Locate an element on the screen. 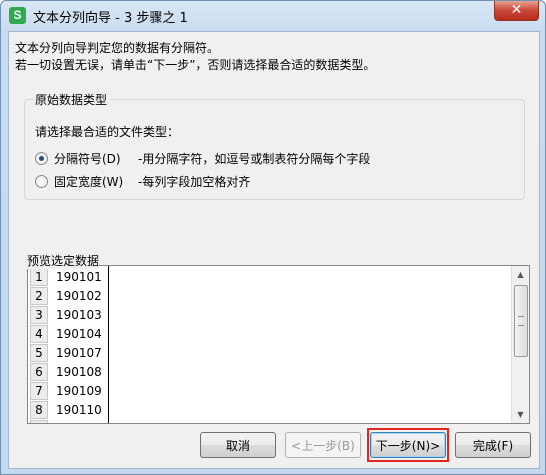 Image resolution: width=546 pixels, height=475 pixels. scrollbar-thumb is located at coordinates (521, 321).